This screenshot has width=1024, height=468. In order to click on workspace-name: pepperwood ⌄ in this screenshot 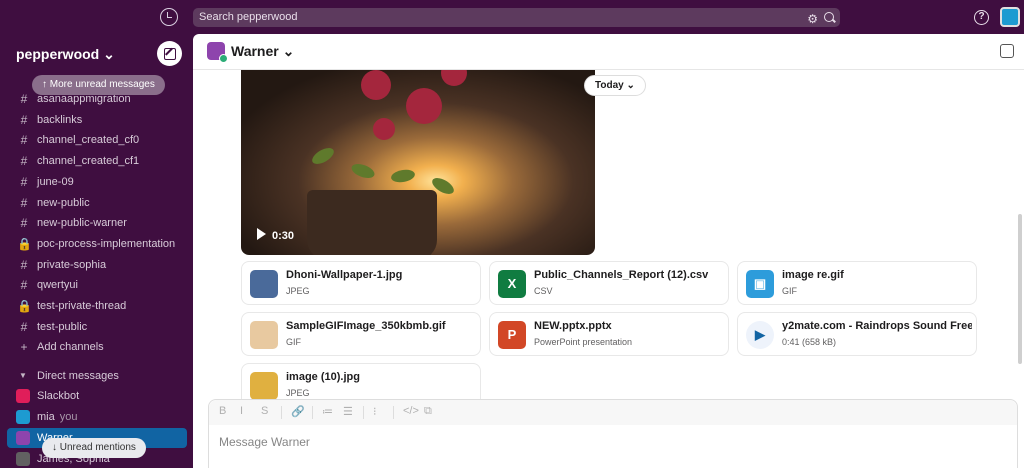, I will do `click(65, 54)`.